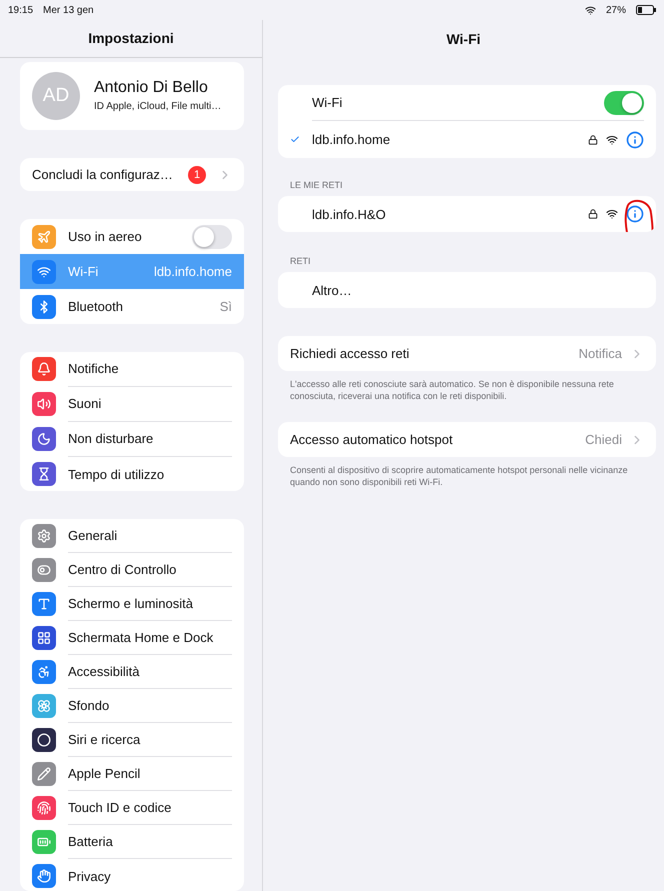 This screenshot has height=891, width=664. What do you see at coordinates (91, 842) in the screenshot?
I see `item-label: Batteria` at bounding box center [91, 842].